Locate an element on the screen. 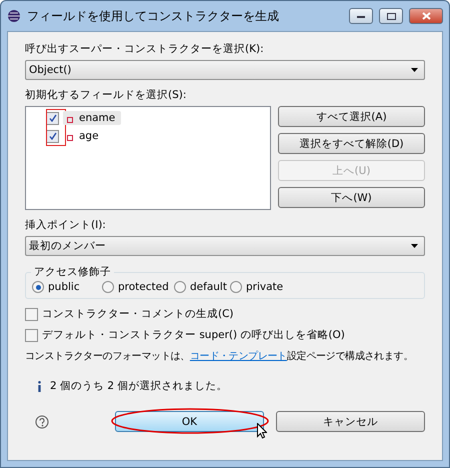 Image resolution: width=450 pixels, height=468 pixels. code-template-link: コード・テンプレート is located at coordinates (238, 356).